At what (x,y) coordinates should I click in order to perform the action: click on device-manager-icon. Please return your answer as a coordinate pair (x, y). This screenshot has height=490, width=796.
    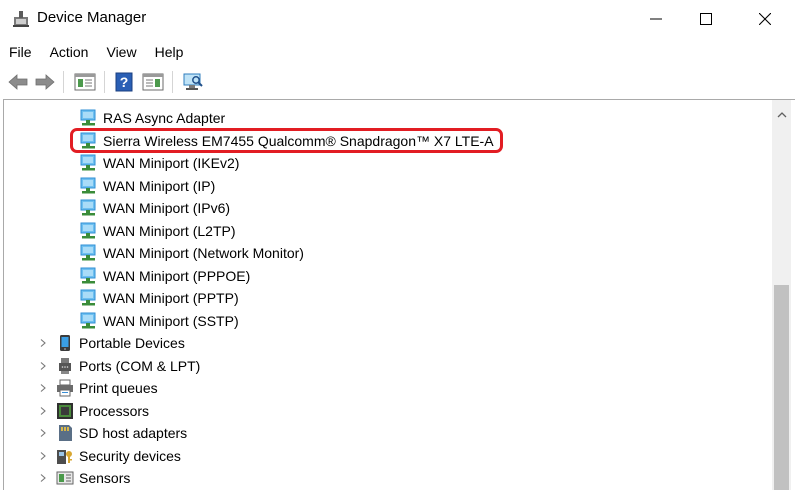
    Looking at the image, I should click on (21, 19).